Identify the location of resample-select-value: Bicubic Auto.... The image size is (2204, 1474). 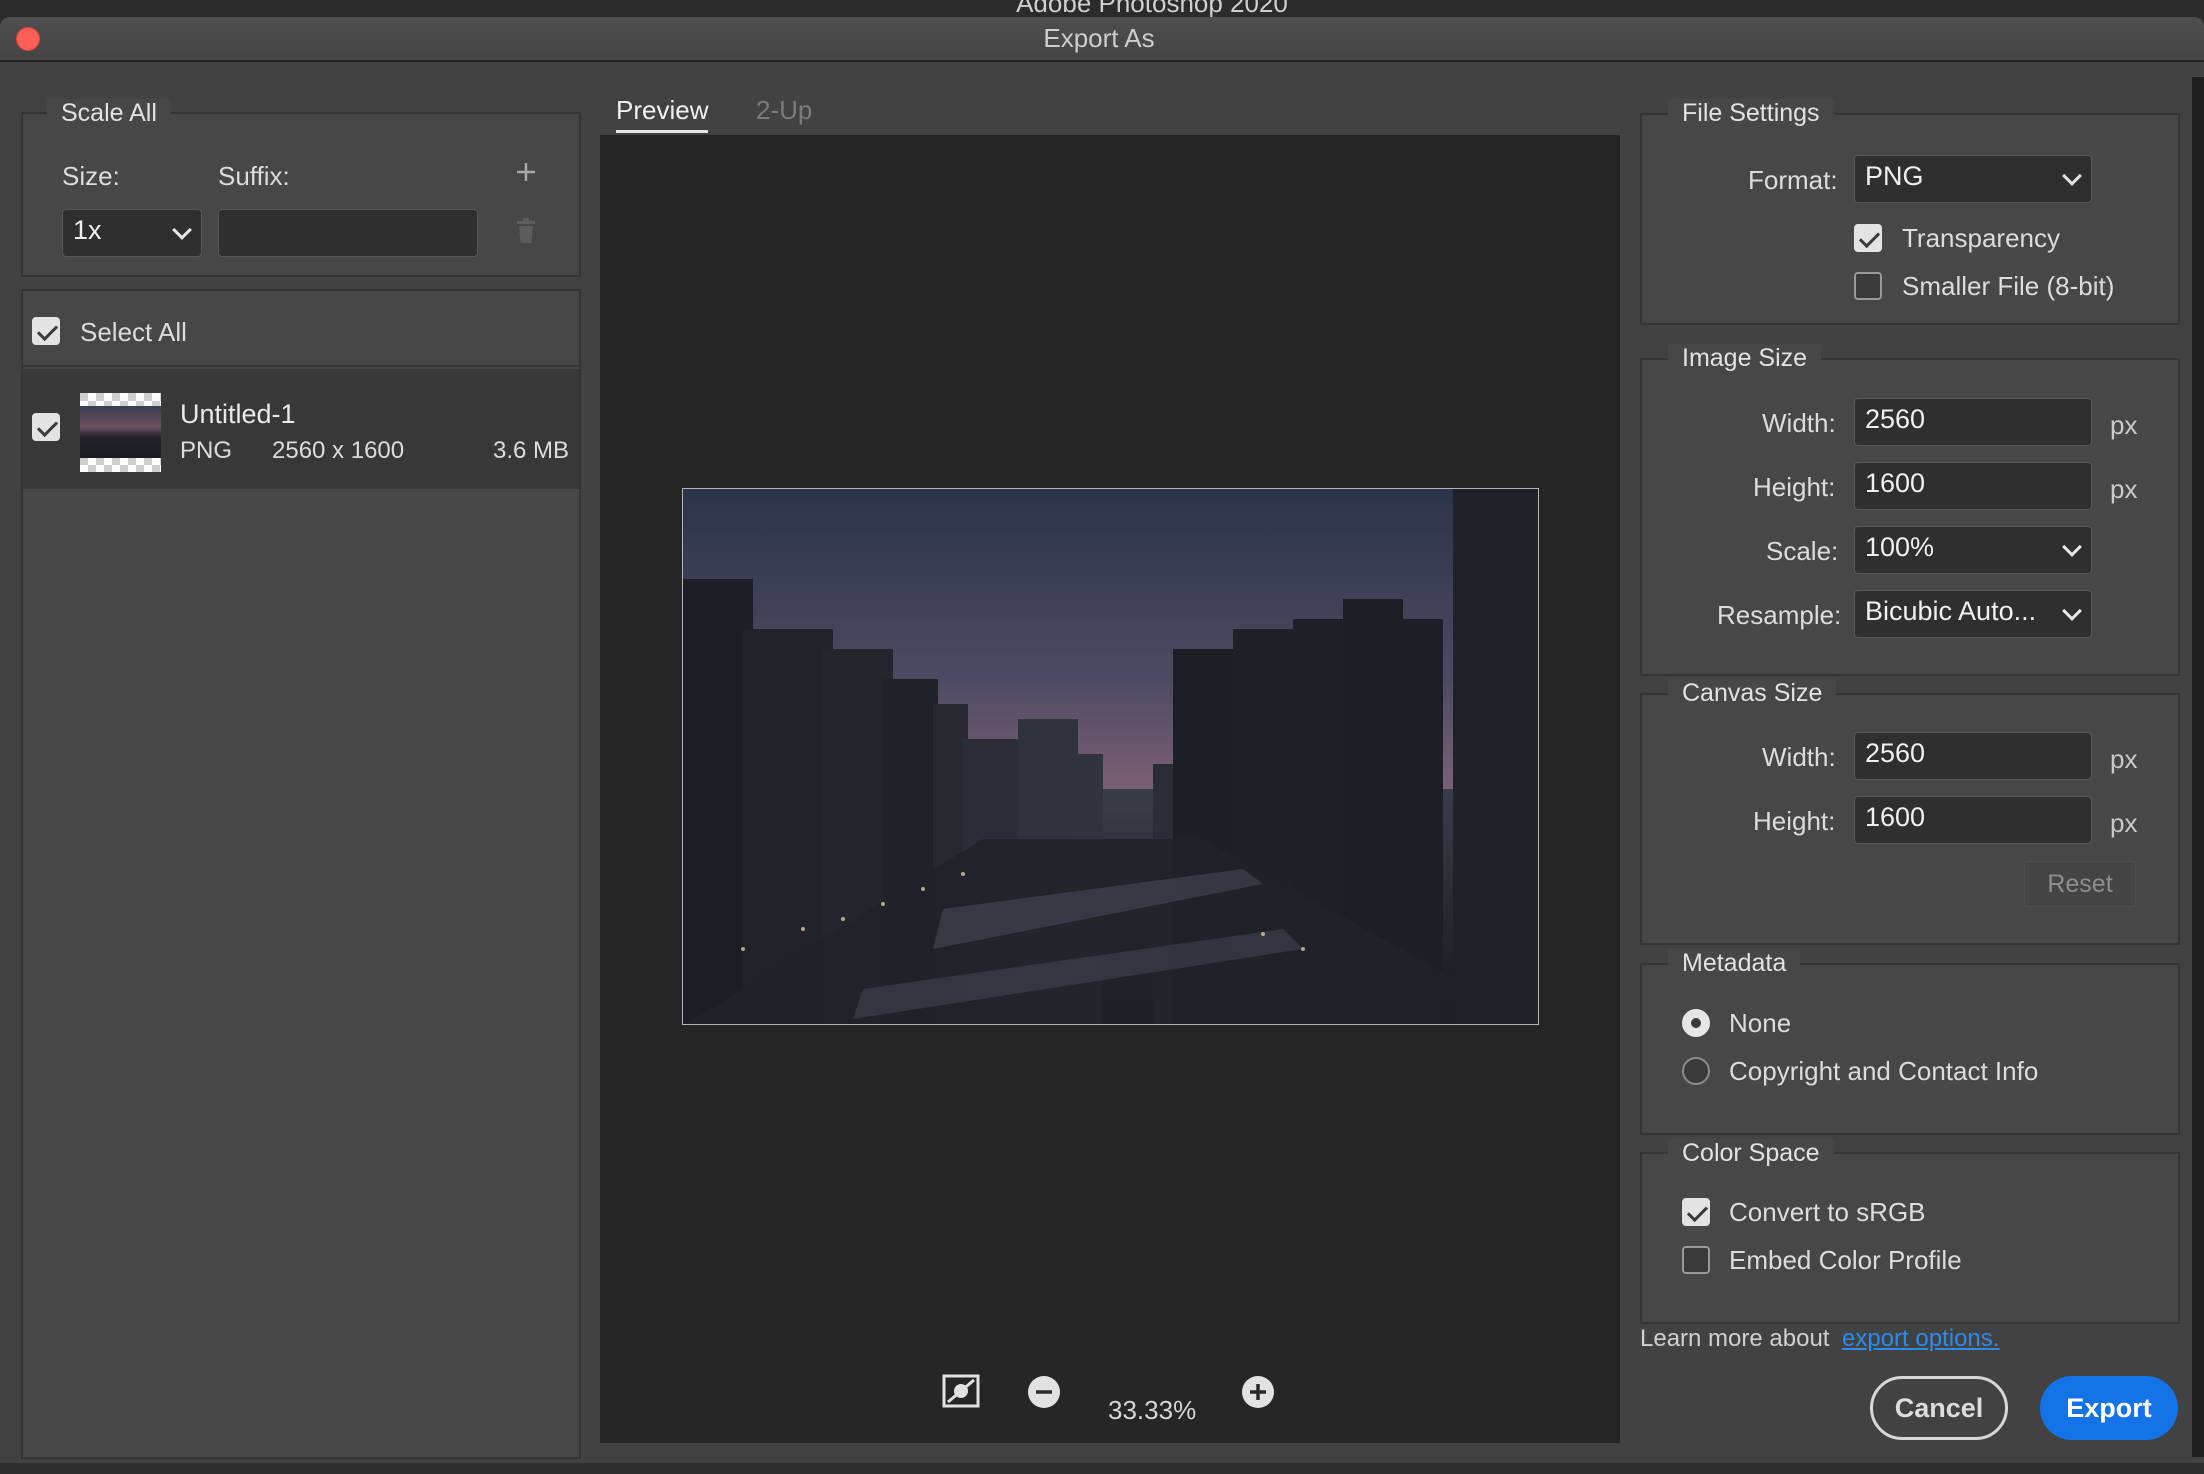
(1951, 611).